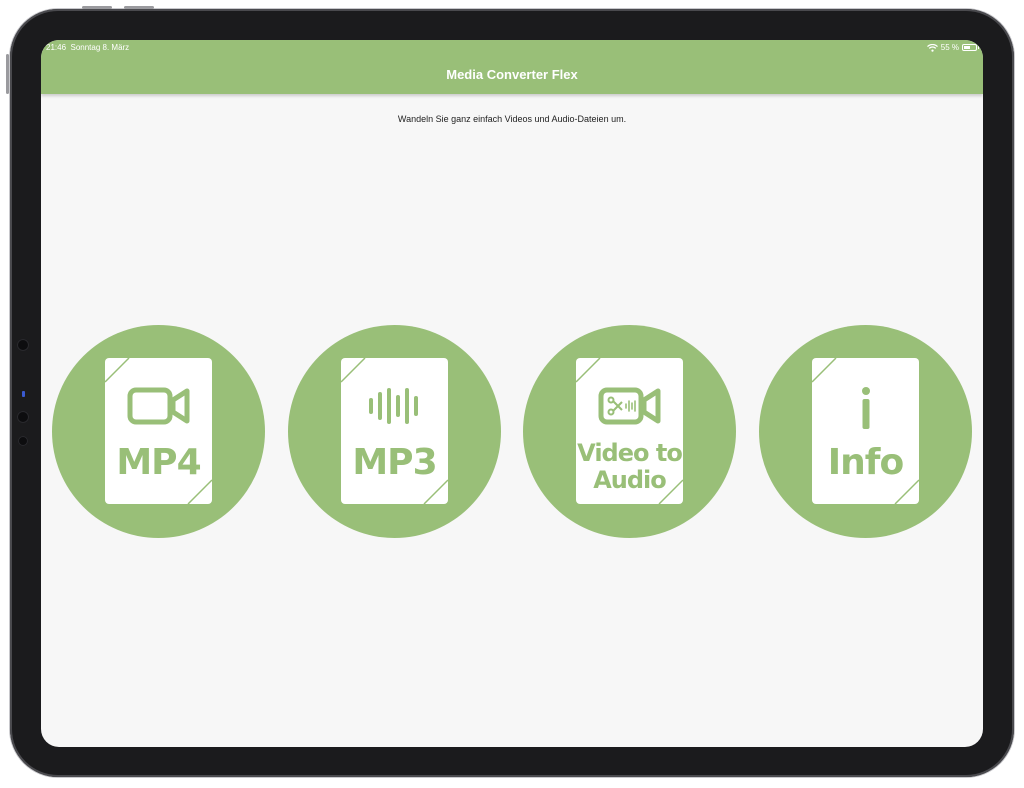  What do you see at coordinates (100, 47) in the screenshot?
I see `status-date: Sonntag 8. März` at bounding box center [100, 47].